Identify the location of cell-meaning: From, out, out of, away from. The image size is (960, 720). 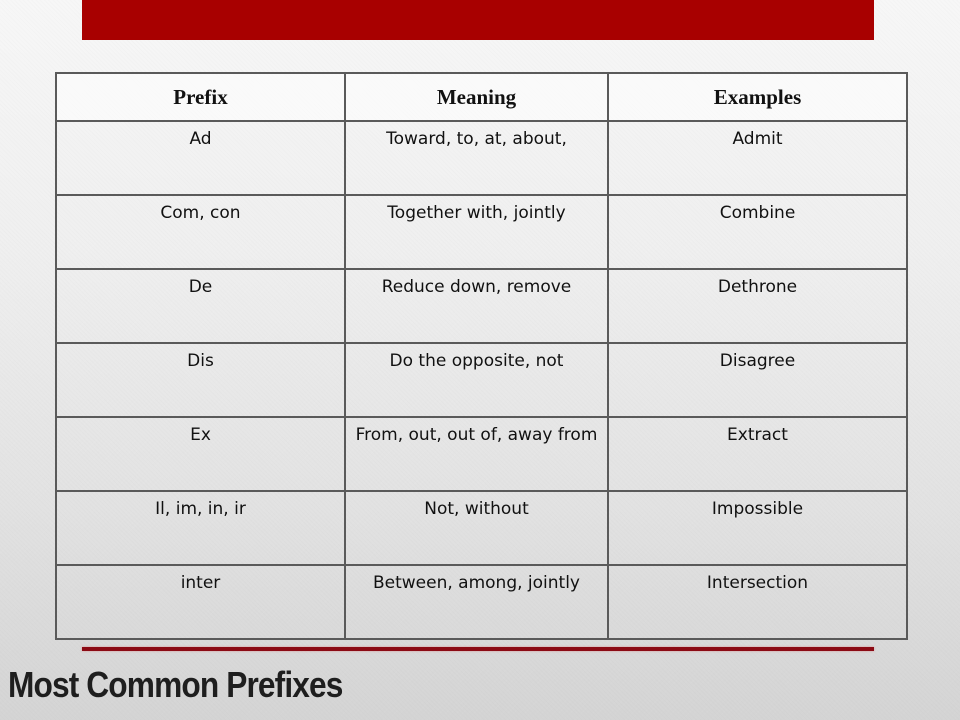
(476, 454).